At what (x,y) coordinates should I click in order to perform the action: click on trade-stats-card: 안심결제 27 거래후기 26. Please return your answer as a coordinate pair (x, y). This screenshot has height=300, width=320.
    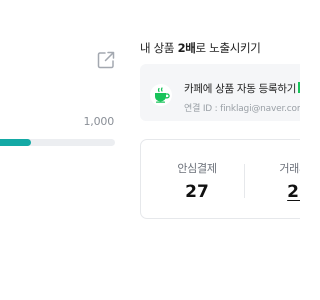
    Looking at the image, I should click on (220, 179).